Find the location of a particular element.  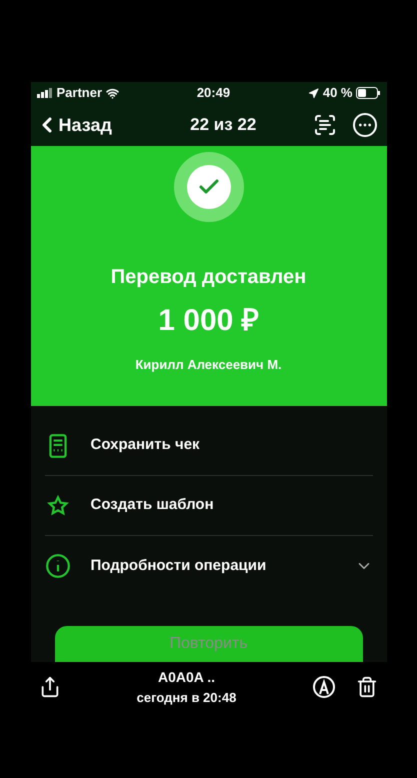

transfer-amount: 1 000 ₽ is located at coordinates (208, 321).